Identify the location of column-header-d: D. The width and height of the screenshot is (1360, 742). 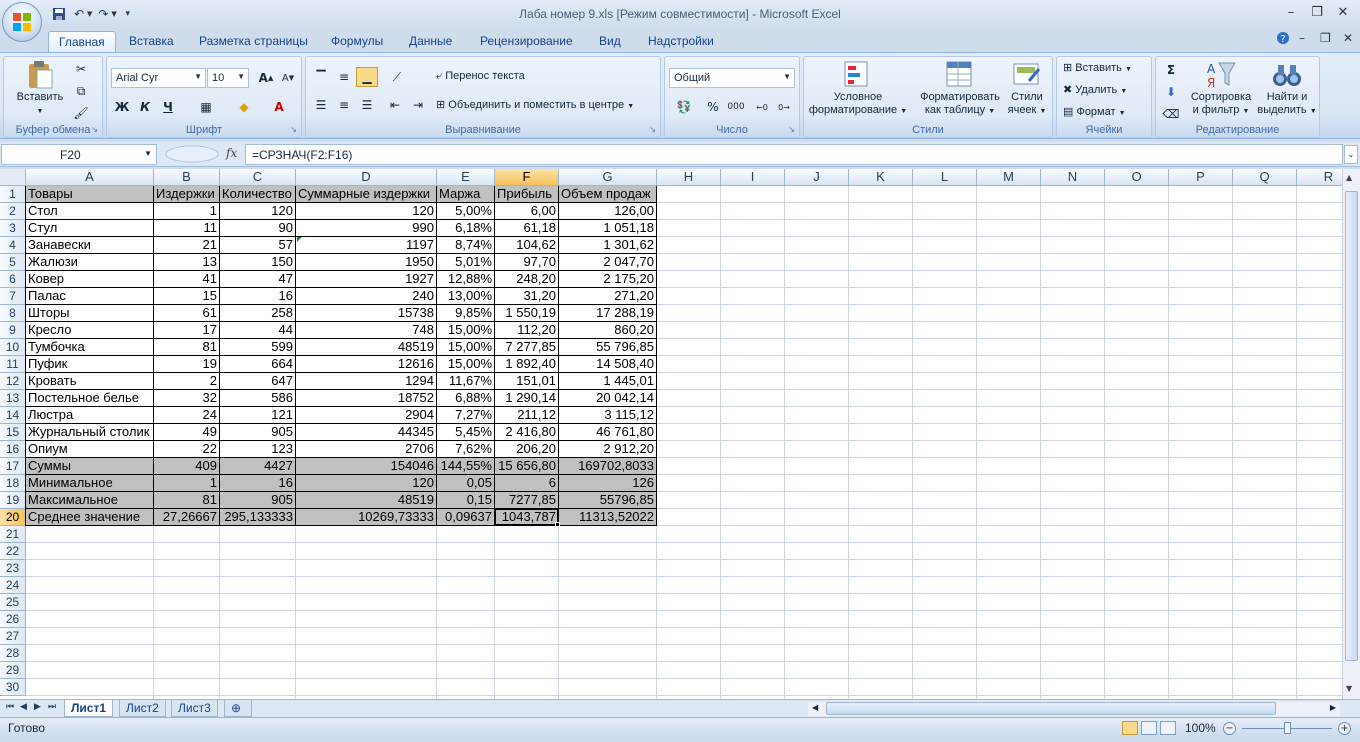
(366, 177).